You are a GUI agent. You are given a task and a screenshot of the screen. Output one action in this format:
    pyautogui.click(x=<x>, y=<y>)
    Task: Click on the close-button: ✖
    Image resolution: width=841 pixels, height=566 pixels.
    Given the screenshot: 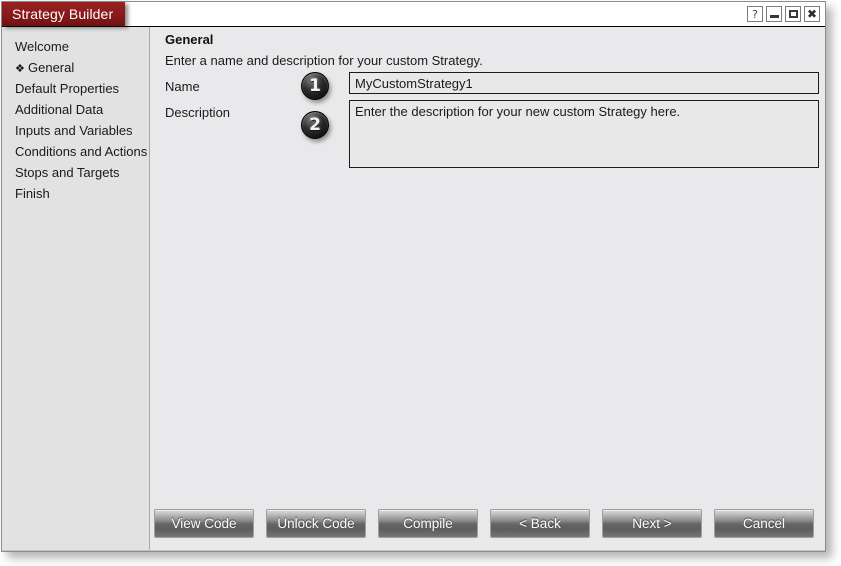 What is the action you would take?
    pyautogui.click(x=812, y=14)
    